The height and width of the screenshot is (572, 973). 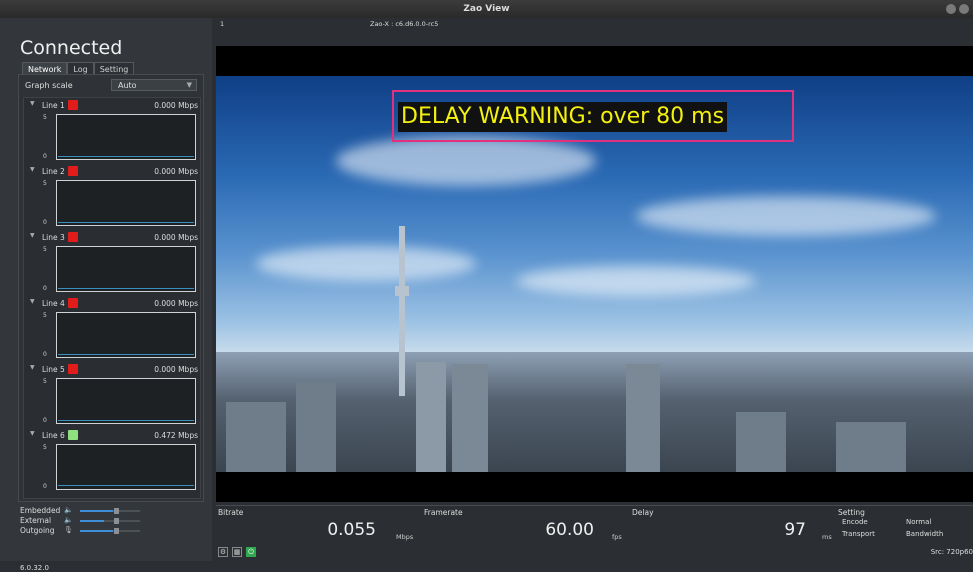 I want to click on bottom-toolbar: ⚙ ▦ ⏻ Src: 720p60, so click(x=594, y=552).